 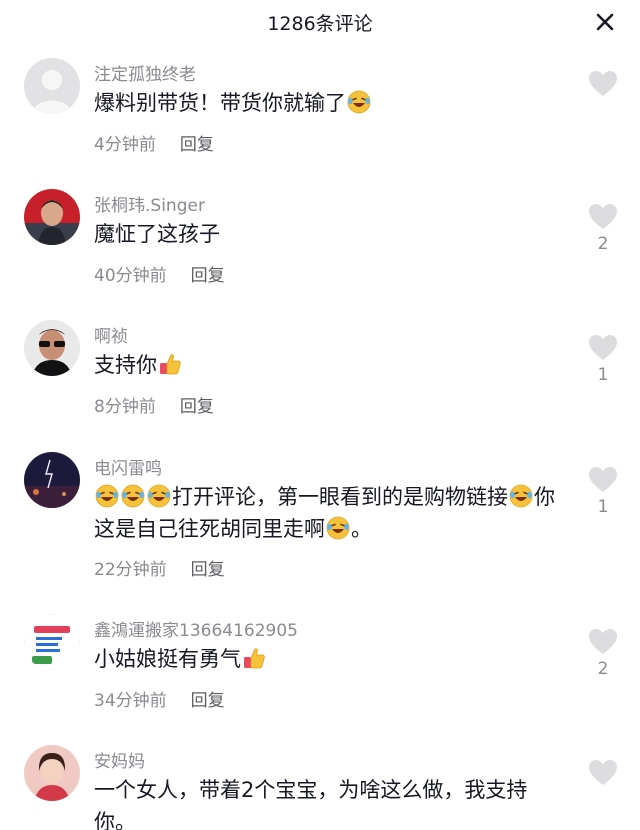 I want to click on comment-text-part: 支持你, so click(x=125, y=365).